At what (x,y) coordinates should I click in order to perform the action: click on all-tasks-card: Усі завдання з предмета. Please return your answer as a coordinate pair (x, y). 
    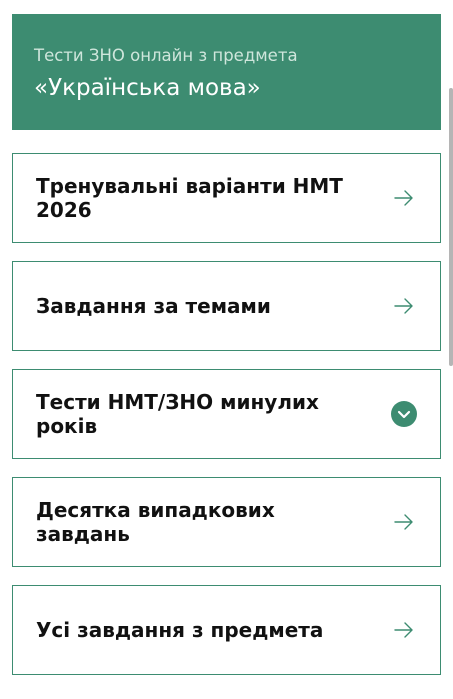
    Looking at the image, I should click on (226, 630).